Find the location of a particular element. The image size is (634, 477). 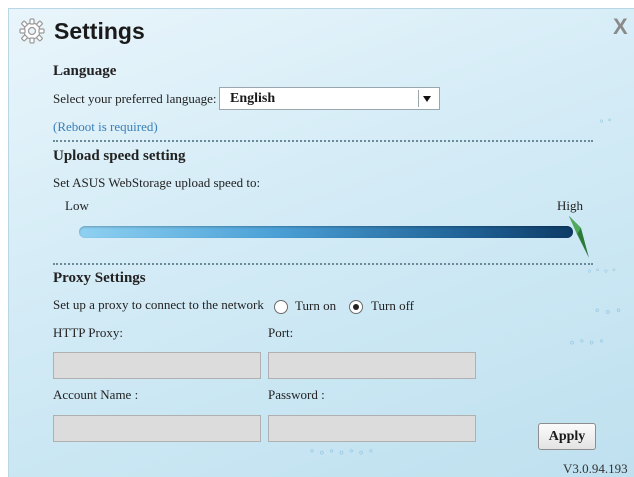

proxy-turn-on-radio is located at coordinates (281, 307).